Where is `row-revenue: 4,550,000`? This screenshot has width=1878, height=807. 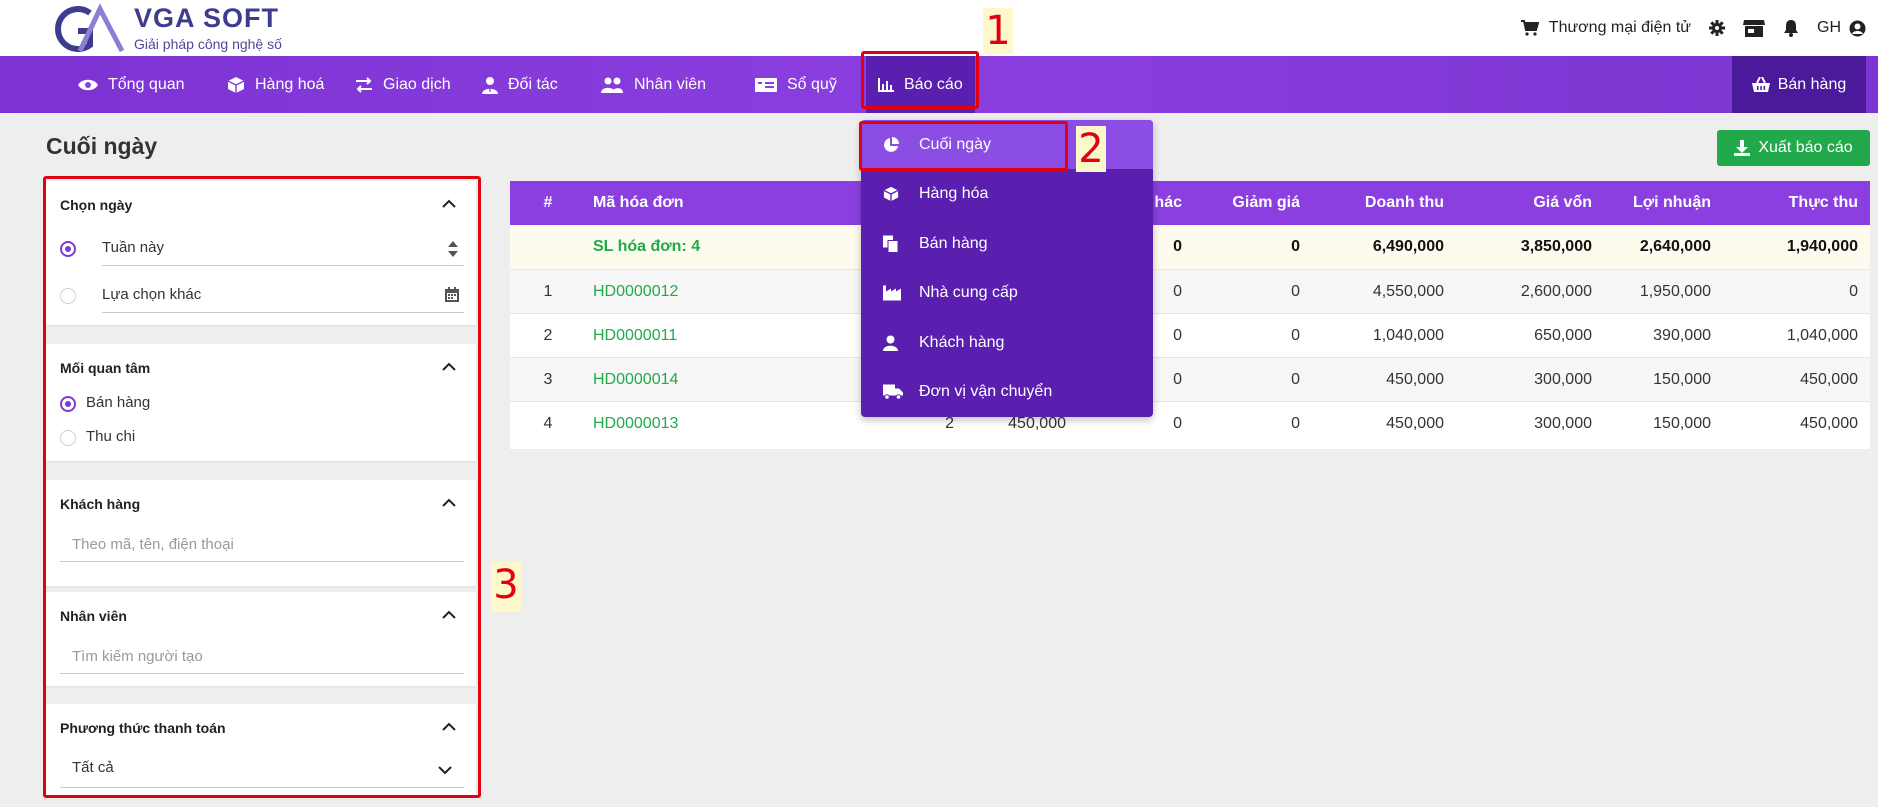
row-revenue: 4,550,000 is located at coordinates (1408, 291).